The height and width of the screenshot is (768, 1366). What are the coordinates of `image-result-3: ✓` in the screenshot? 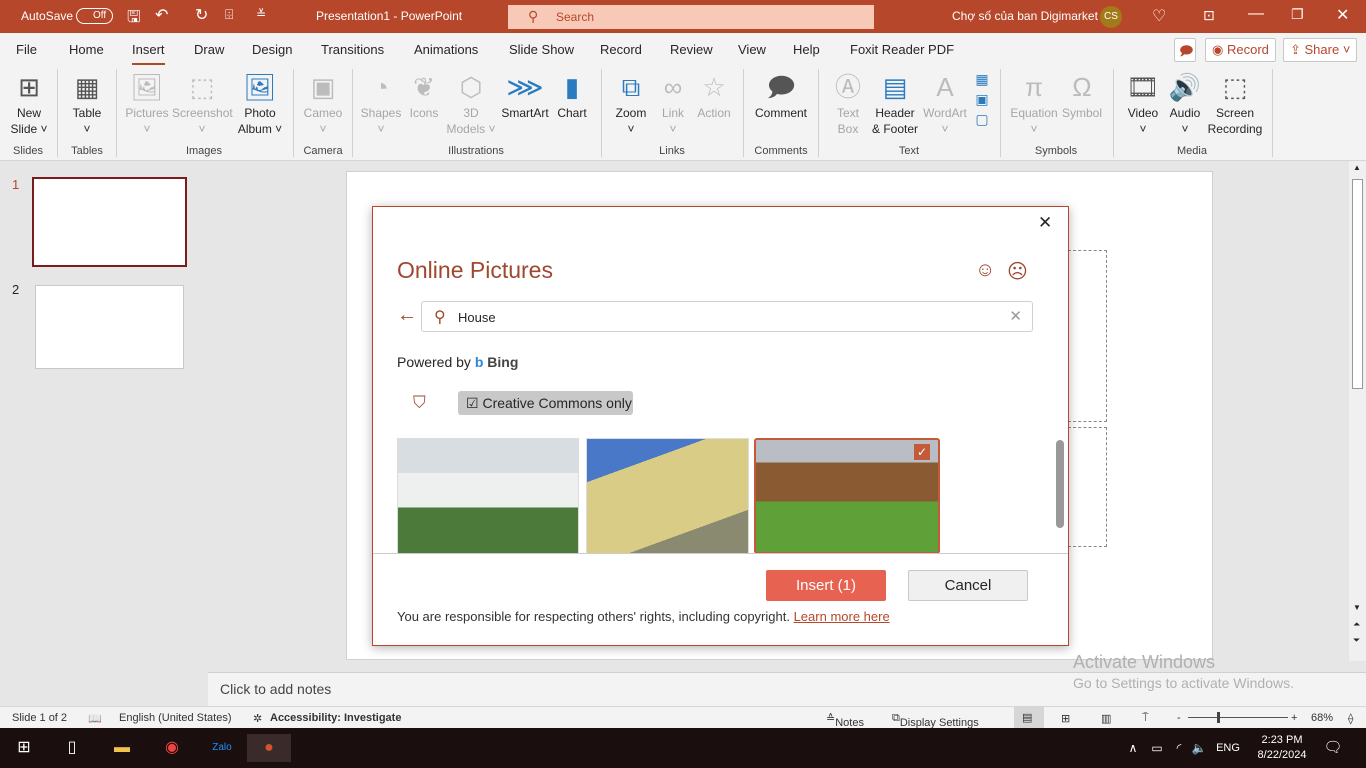 It's located at (847, 496).